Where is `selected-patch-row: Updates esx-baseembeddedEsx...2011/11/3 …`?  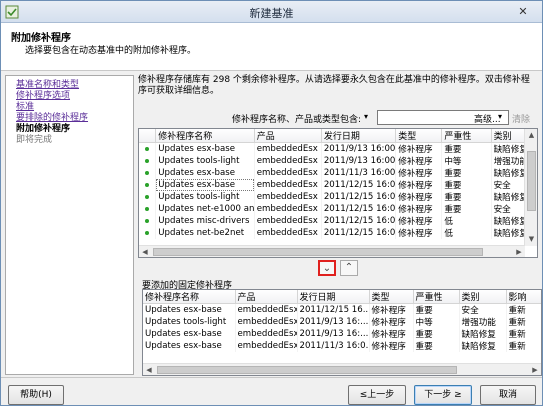
selected-patch-row: Updates esx-baseembeddedEsx...2011/11/3 … is located at coordinates (342, 346).